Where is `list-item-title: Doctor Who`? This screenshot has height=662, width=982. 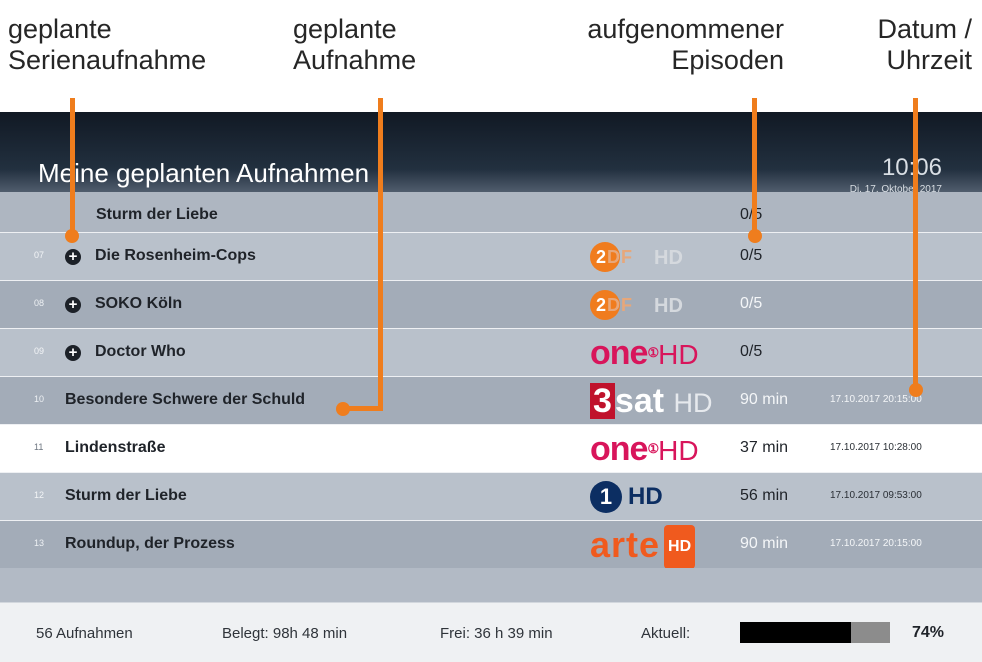 list-item-title: Doctor Who is located at coordinates (140, 351).